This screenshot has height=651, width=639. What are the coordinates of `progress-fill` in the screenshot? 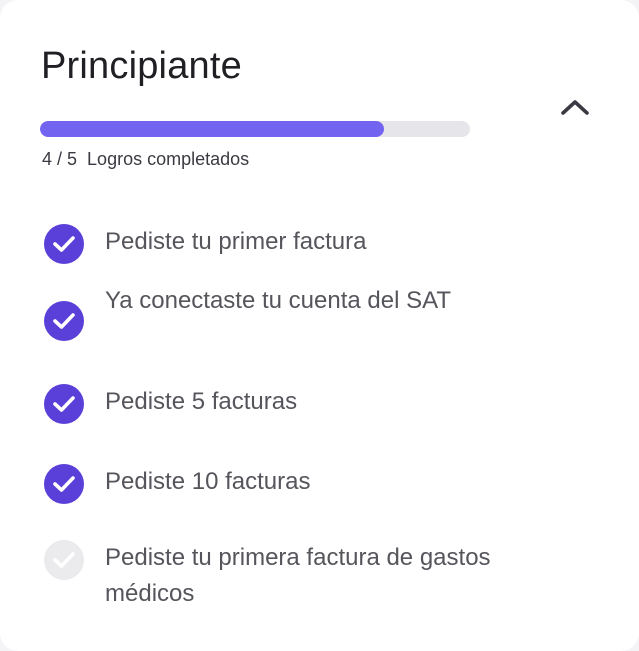 It's located at (212, 129).